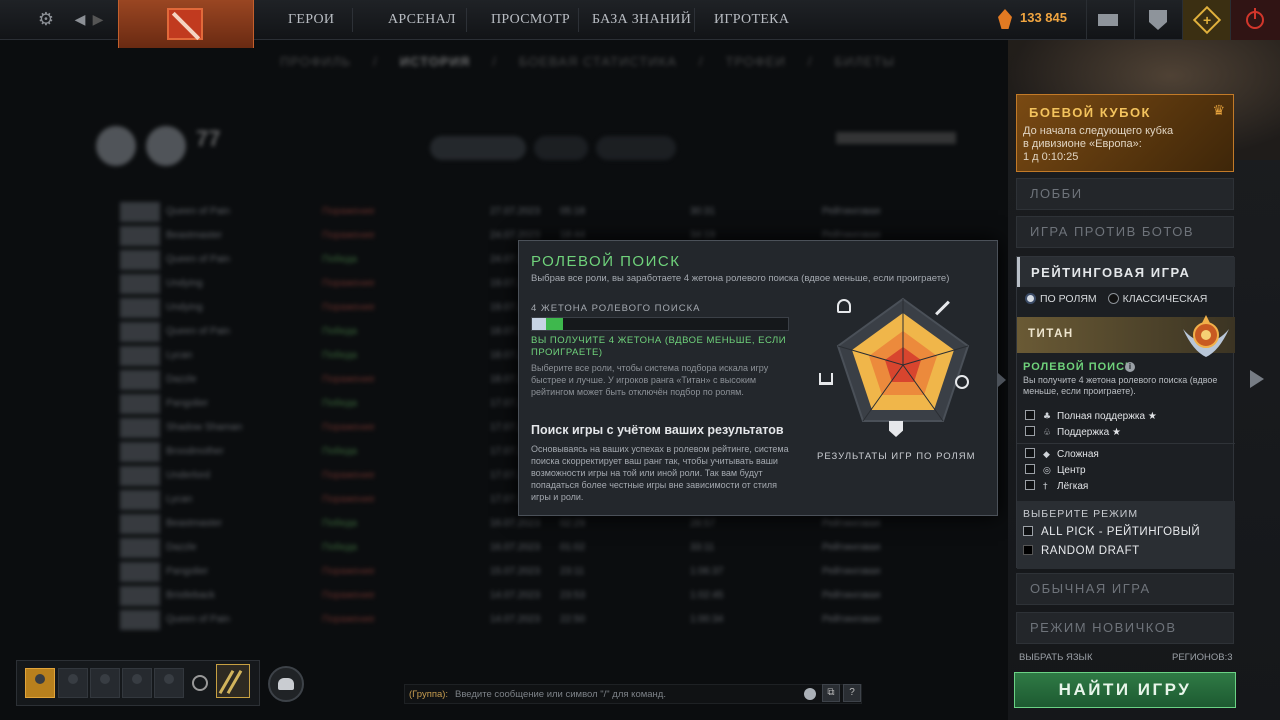 The image size is (1280, 720). What do you see at coordinates (204, 427) in the screenshot?
I see `match-hero: Shadow Shaman` at bounding box center [204, 427].